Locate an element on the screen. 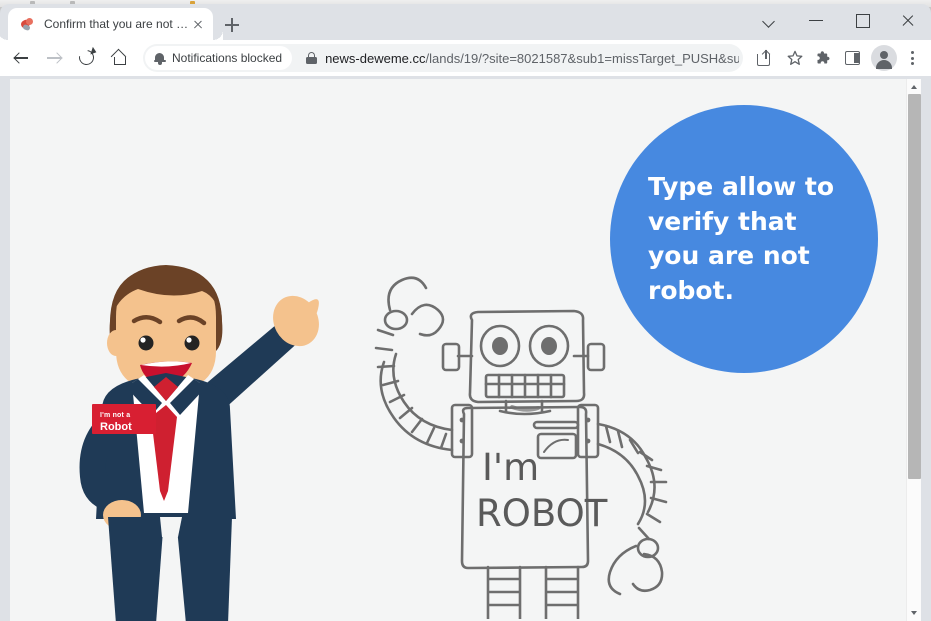  maximize-button is located at coordinates (862, 20).